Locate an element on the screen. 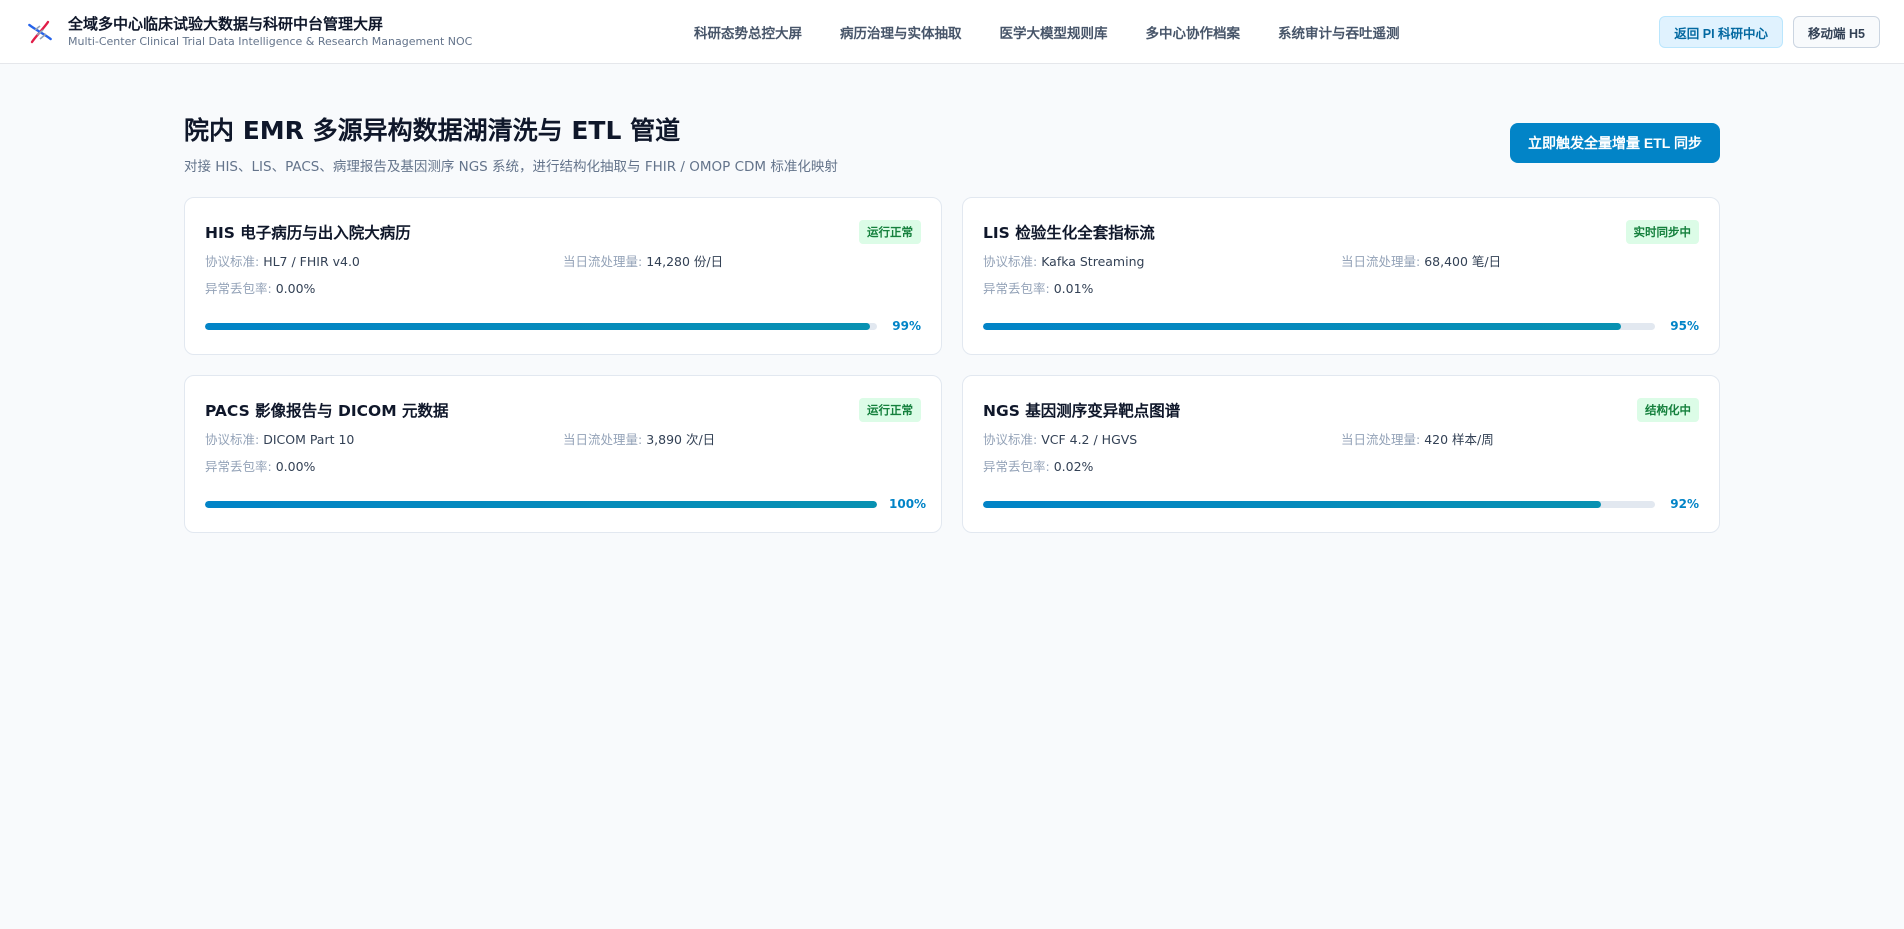 Image resolution: width=1904 pixels, height=929 pixels. header-actions: 返回 PI 科研中心 移动端 H5 is located at coordinates (1769, 32).